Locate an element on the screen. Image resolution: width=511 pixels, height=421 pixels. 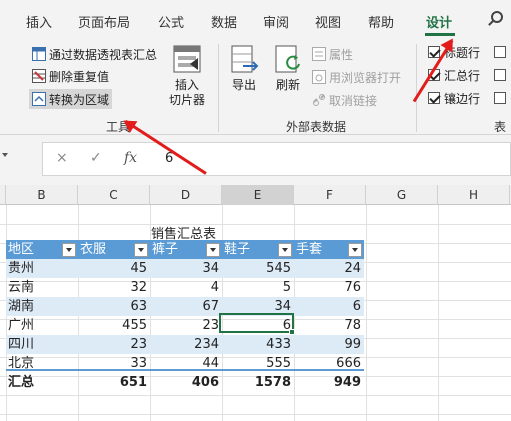
banded-rows-checkbox: 镶边行 is located at coordinates (454, 98).